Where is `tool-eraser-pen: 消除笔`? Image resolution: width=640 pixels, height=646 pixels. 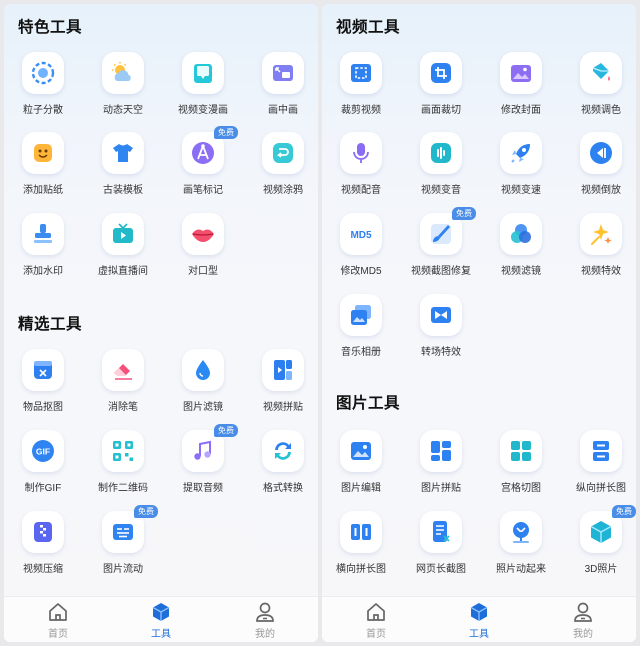
tool-eraser-pen: 消除笔 is located at coordinates (123, 385).